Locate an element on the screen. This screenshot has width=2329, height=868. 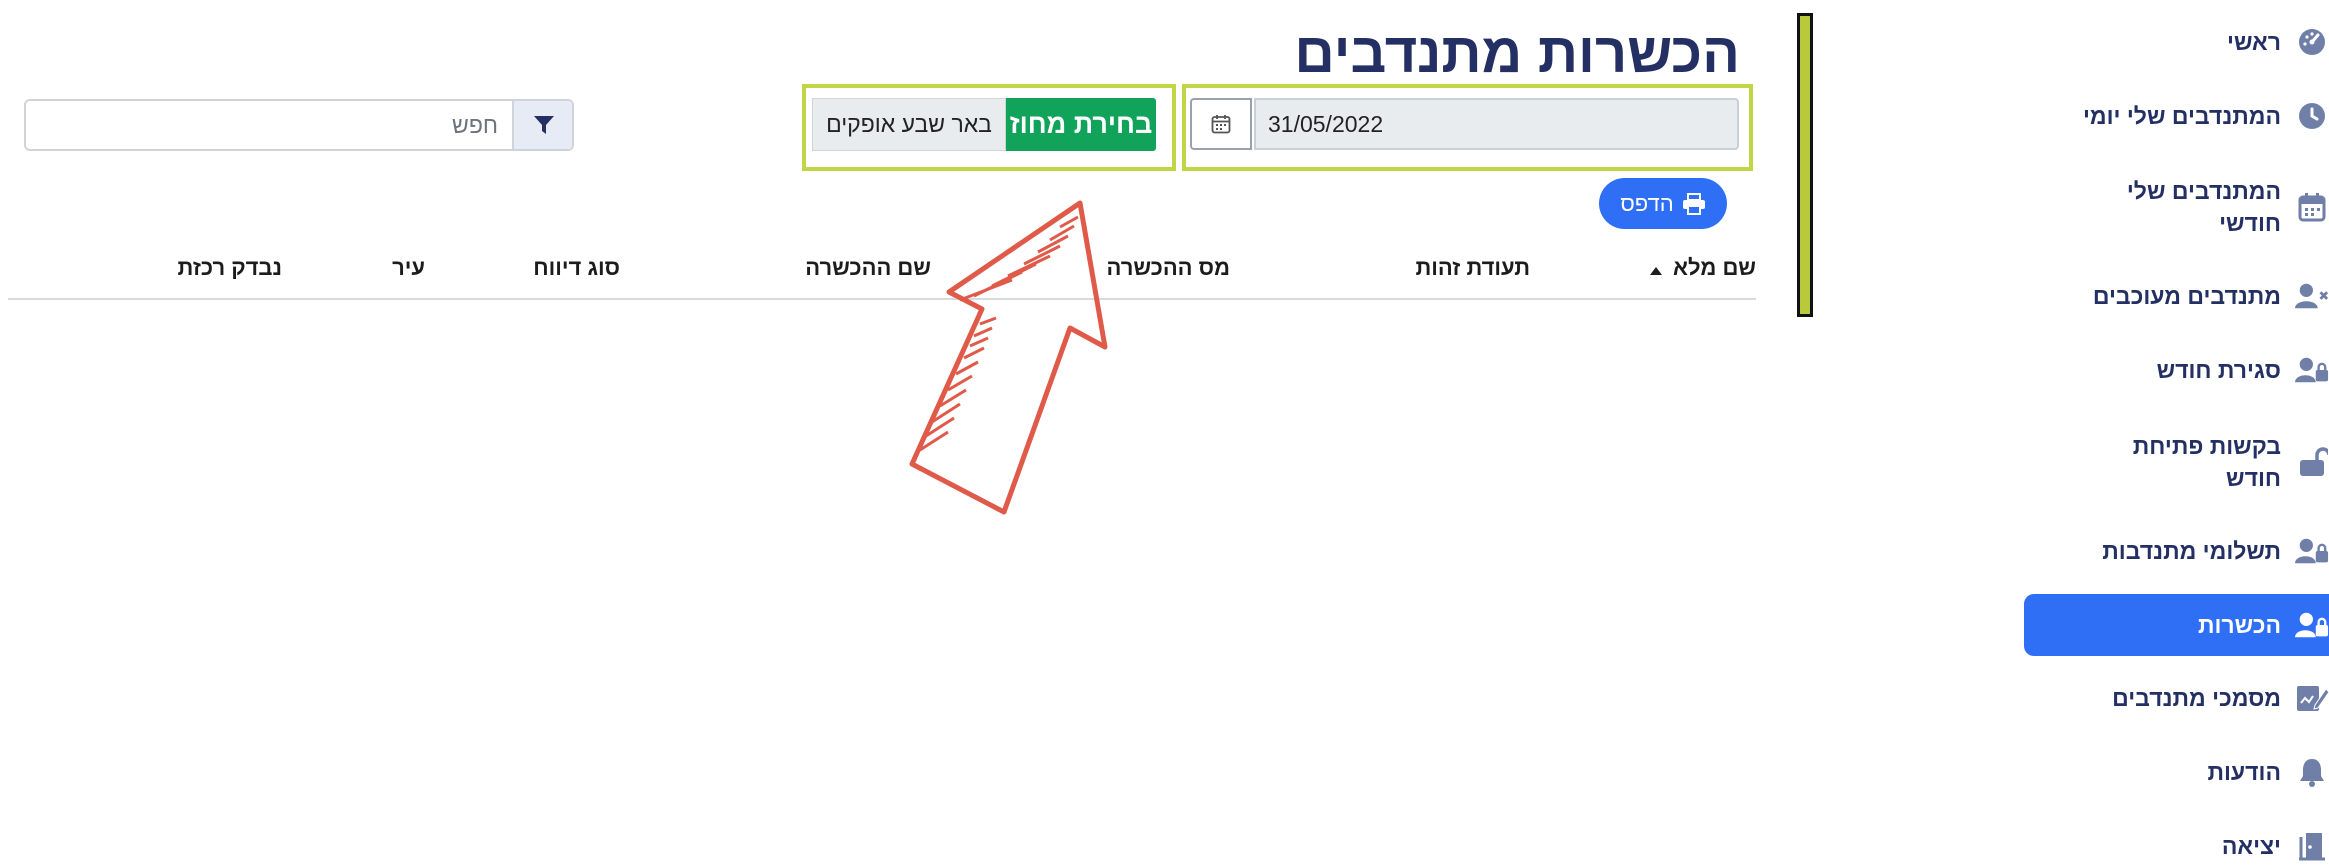
sidebar-item-label: יציאה is located at coordinates (2251, 846).